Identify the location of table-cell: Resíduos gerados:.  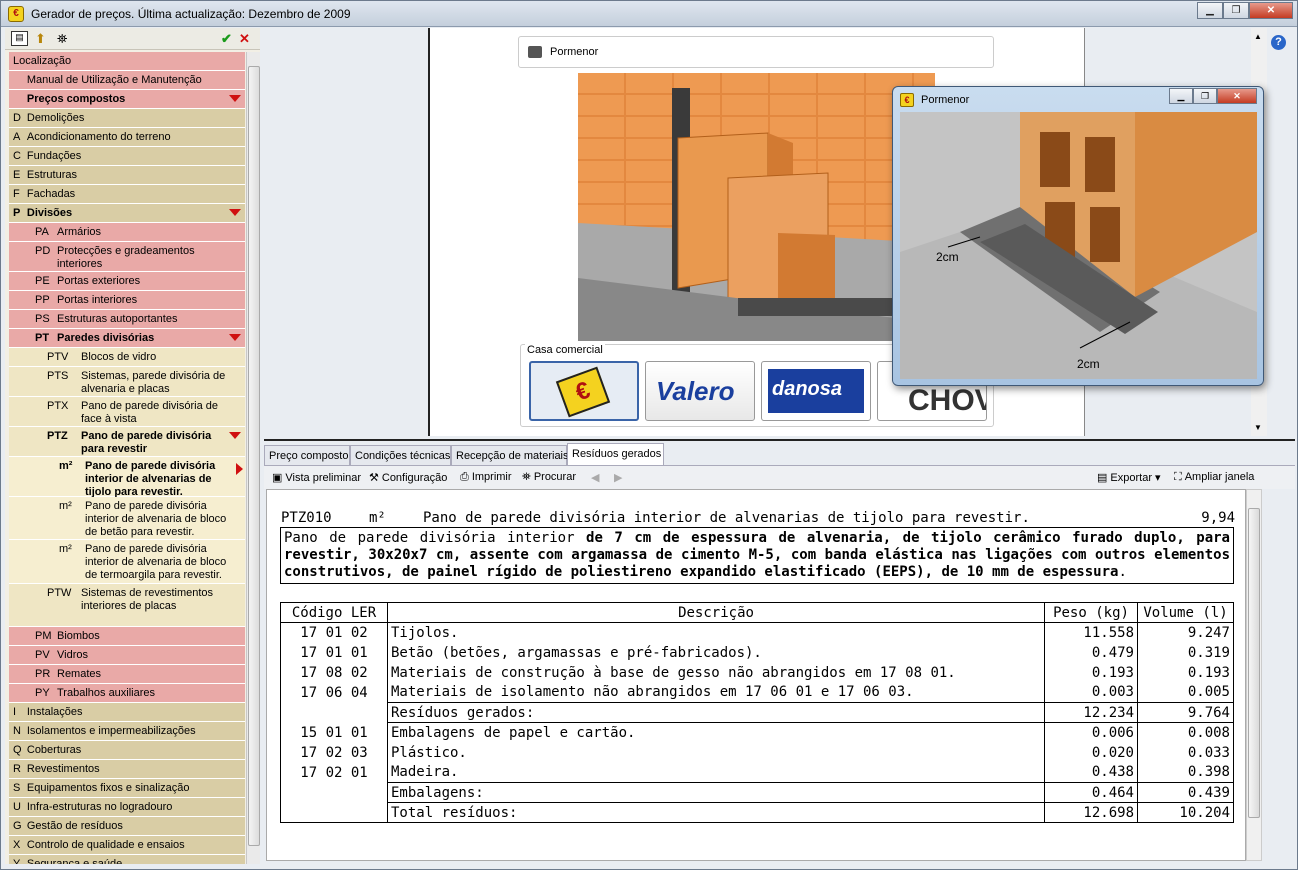
(716, 712).